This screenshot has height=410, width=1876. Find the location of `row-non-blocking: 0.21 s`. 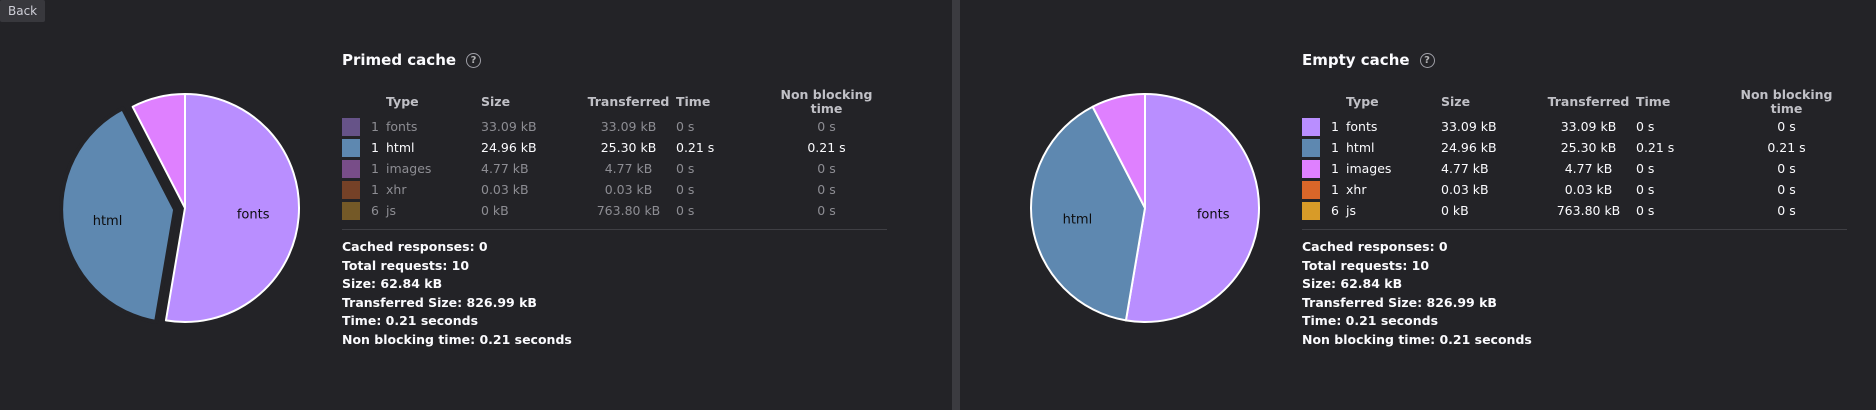

row-non-blocking: 0.21 s is located at coordinates (826, 147).